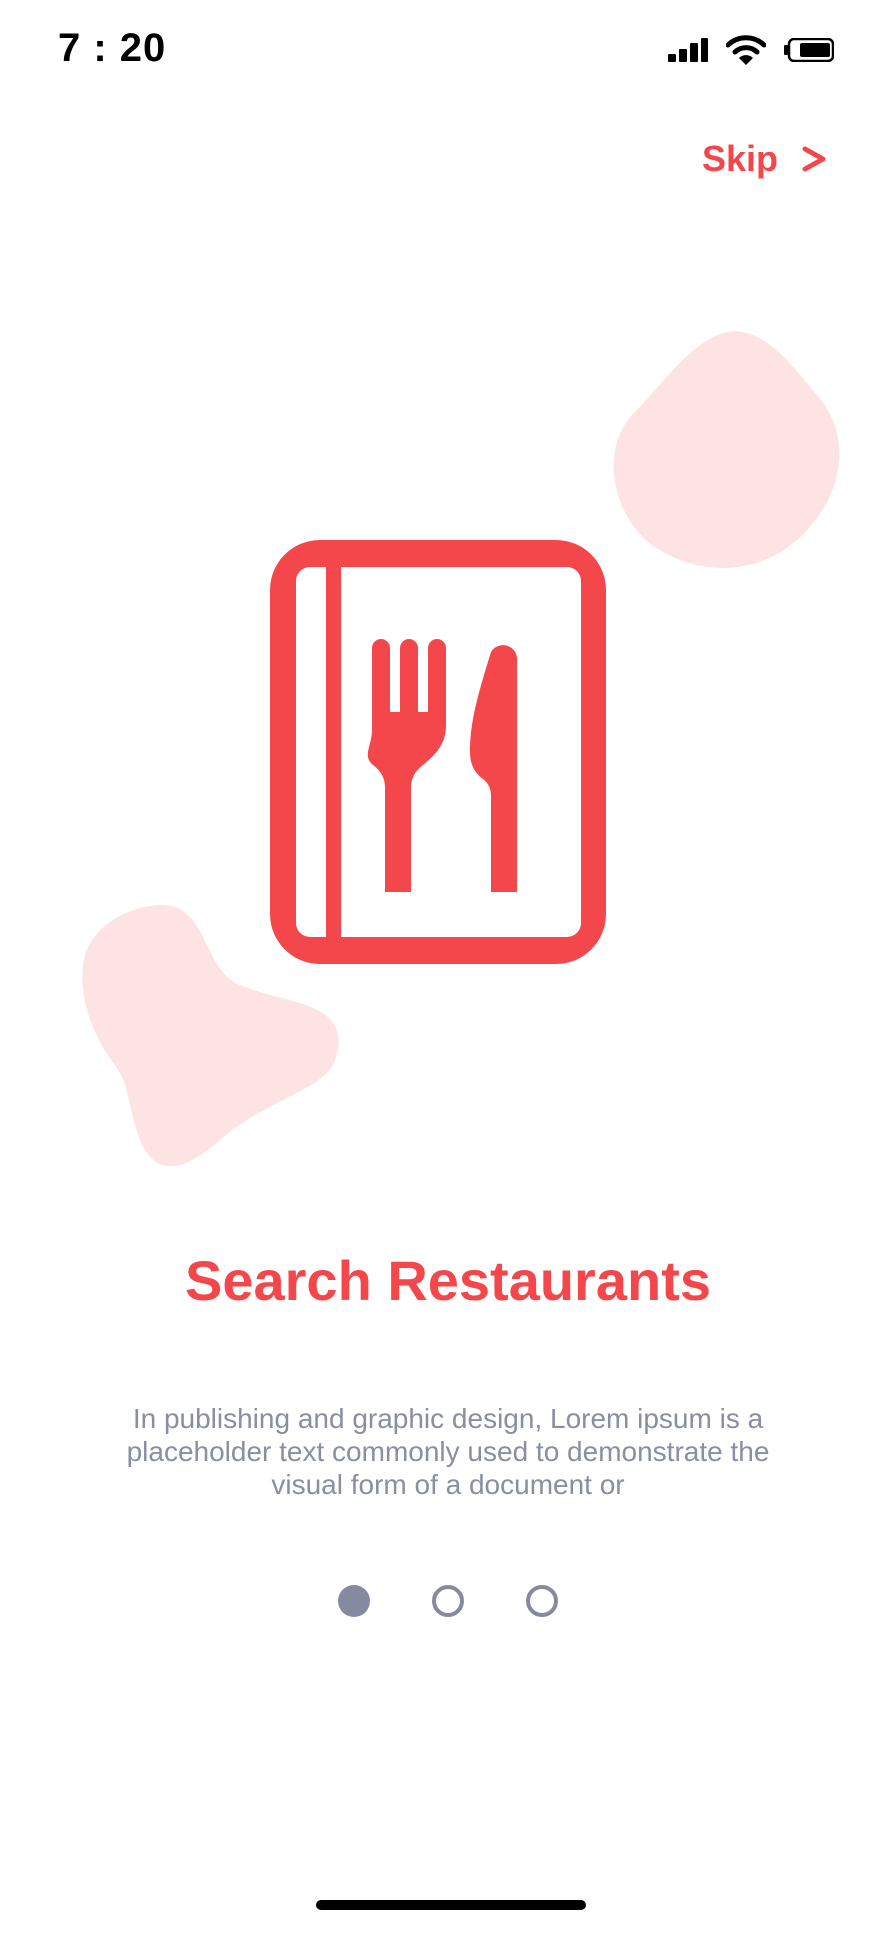 The image size is (896, 1942). What do you see at coordinates (448, 52) in the screenshot?
I see `status-bar: 7 : 20` at bounding box center [448, 52].